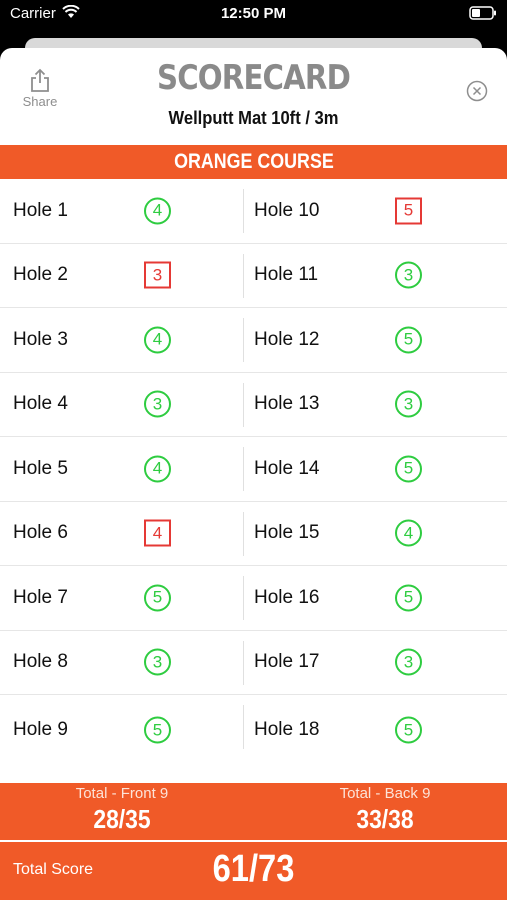 Image resolution: width=507 pixels, height=900 pixels. What do you see at coordinates (40, 533) in the screenshot?
I see `hole-label: Hole 6` at bounding box center [40, 533].